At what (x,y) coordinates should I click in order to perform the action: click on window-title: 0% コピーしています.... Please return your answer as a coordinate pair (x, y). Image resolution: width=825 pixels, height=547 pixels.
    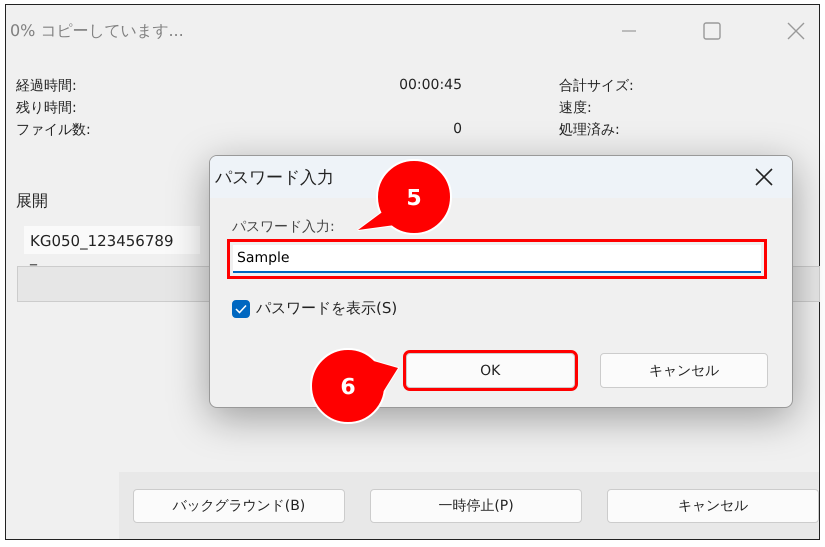
    Looking at the image, I should click on (97, 31).